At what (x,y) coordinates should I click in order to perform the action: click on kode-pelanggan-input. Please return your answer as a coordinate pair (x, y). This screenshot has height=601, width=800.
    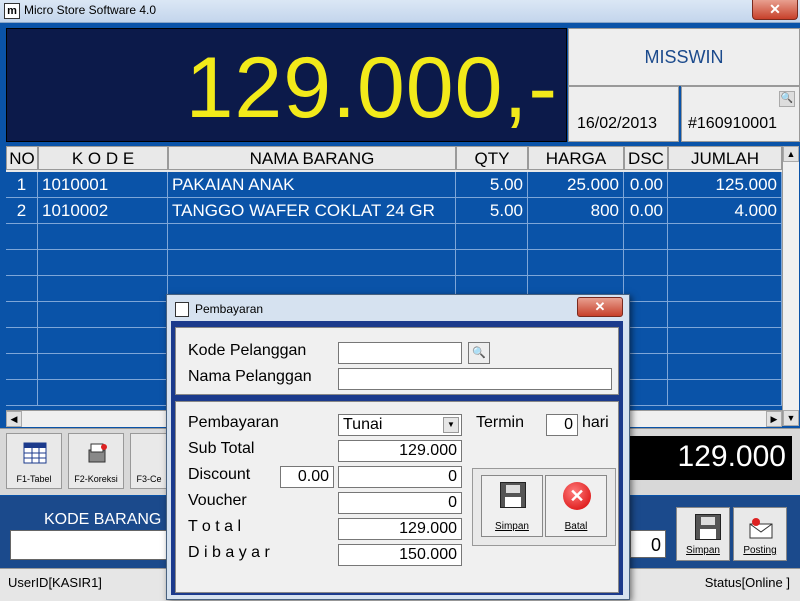
    Looking at the image, I should click on (400, 353).